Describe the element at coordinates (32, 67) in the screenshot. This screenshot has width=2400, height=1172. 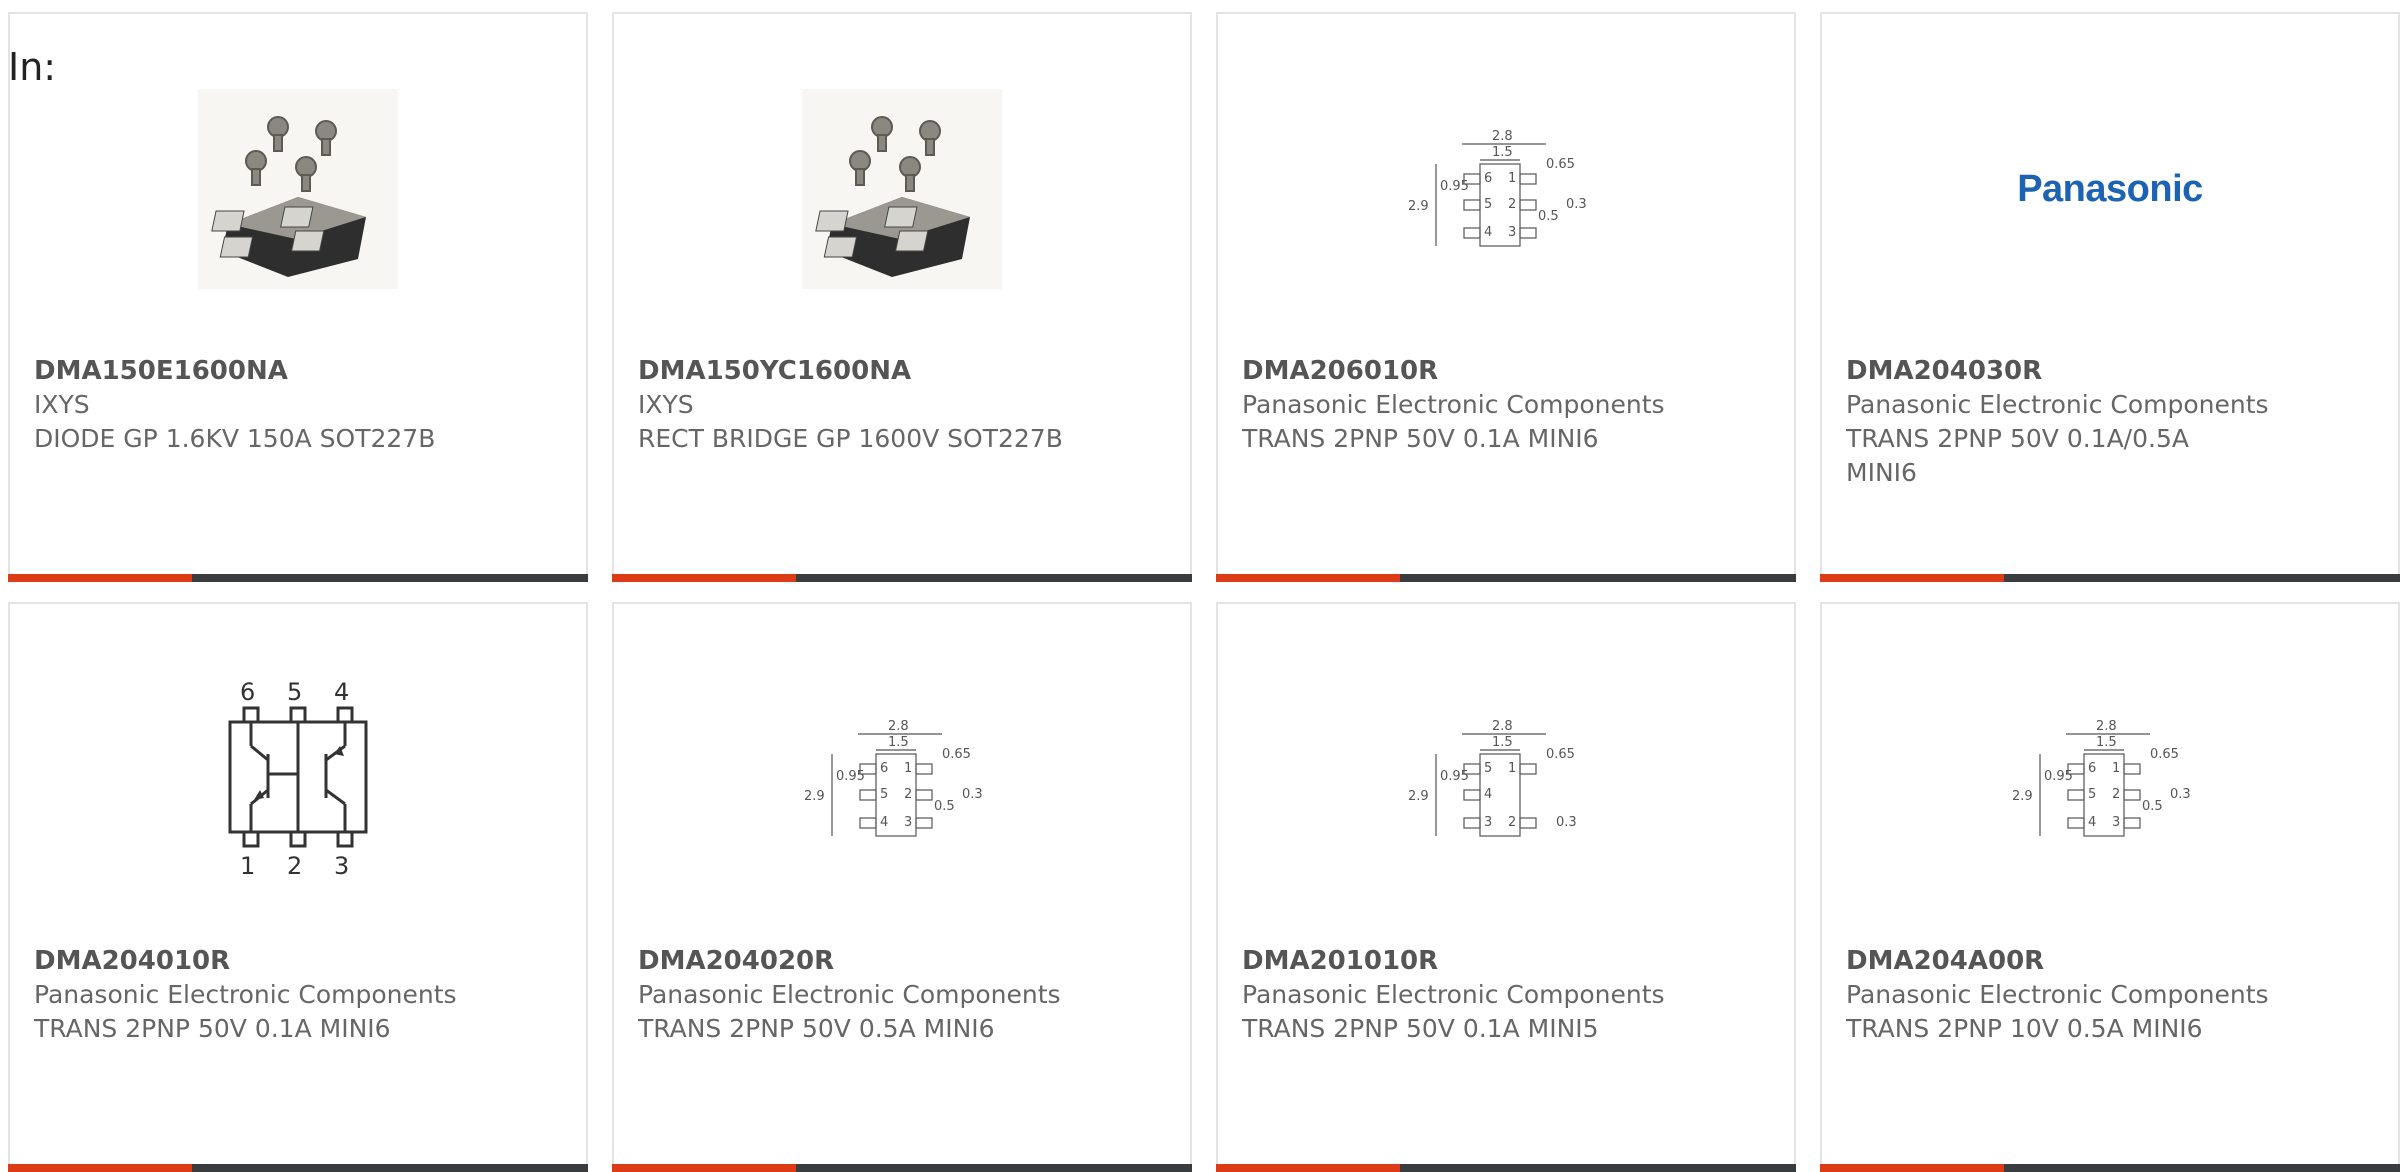
I see `filter-label: In:` at that location.